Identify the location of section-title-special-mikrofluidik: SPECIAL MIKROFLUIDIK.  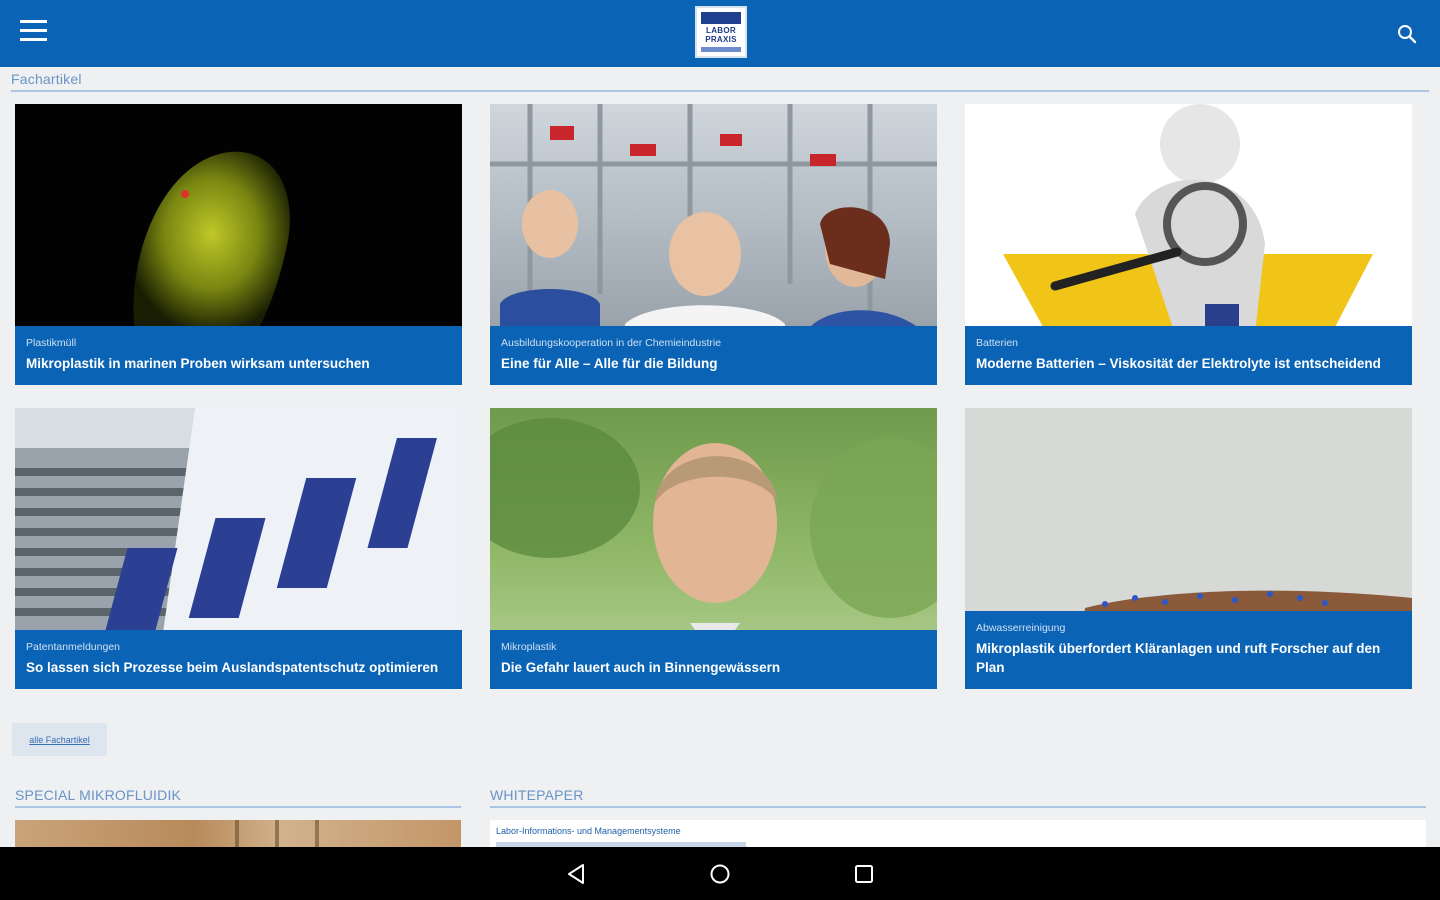
(98, 795).